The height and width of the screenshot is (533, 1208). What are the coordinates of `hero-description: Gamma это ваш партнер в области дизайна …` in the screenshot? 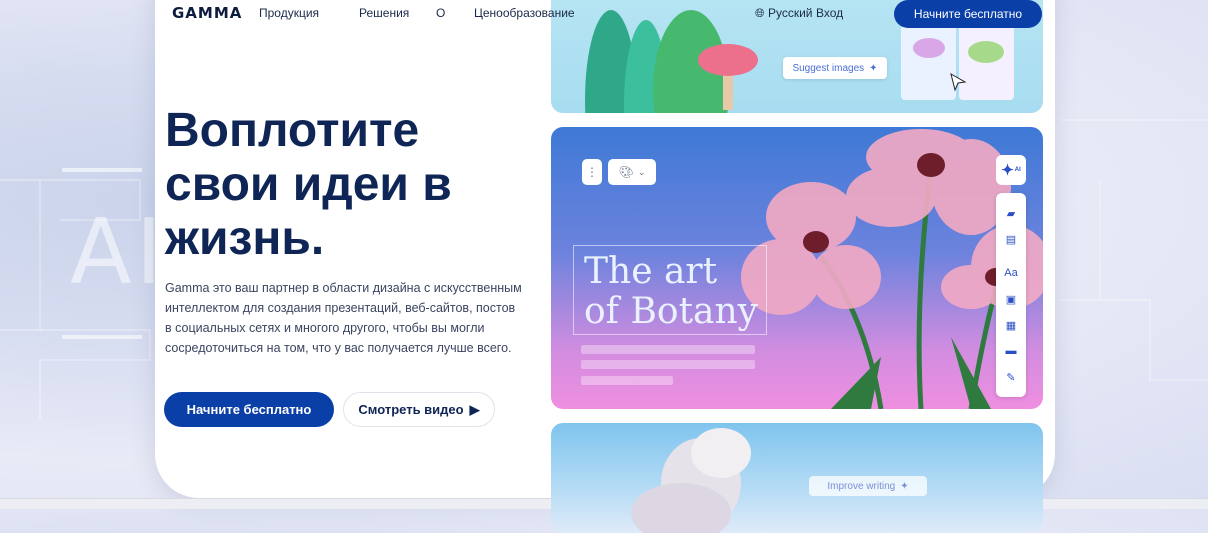 It's located at (343, 318).